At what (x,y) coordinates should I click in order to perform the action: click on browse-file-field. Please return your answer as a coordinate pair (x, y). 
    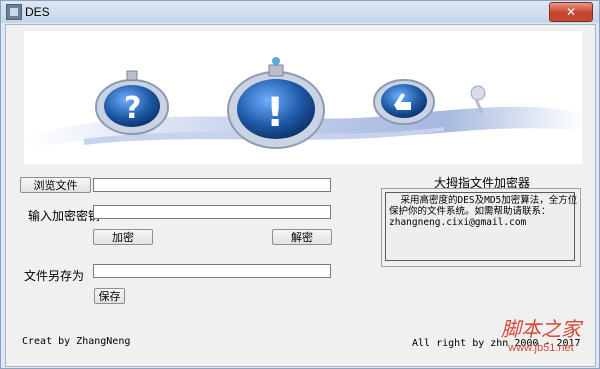
    Looking at the image, I should click on (212, 185).